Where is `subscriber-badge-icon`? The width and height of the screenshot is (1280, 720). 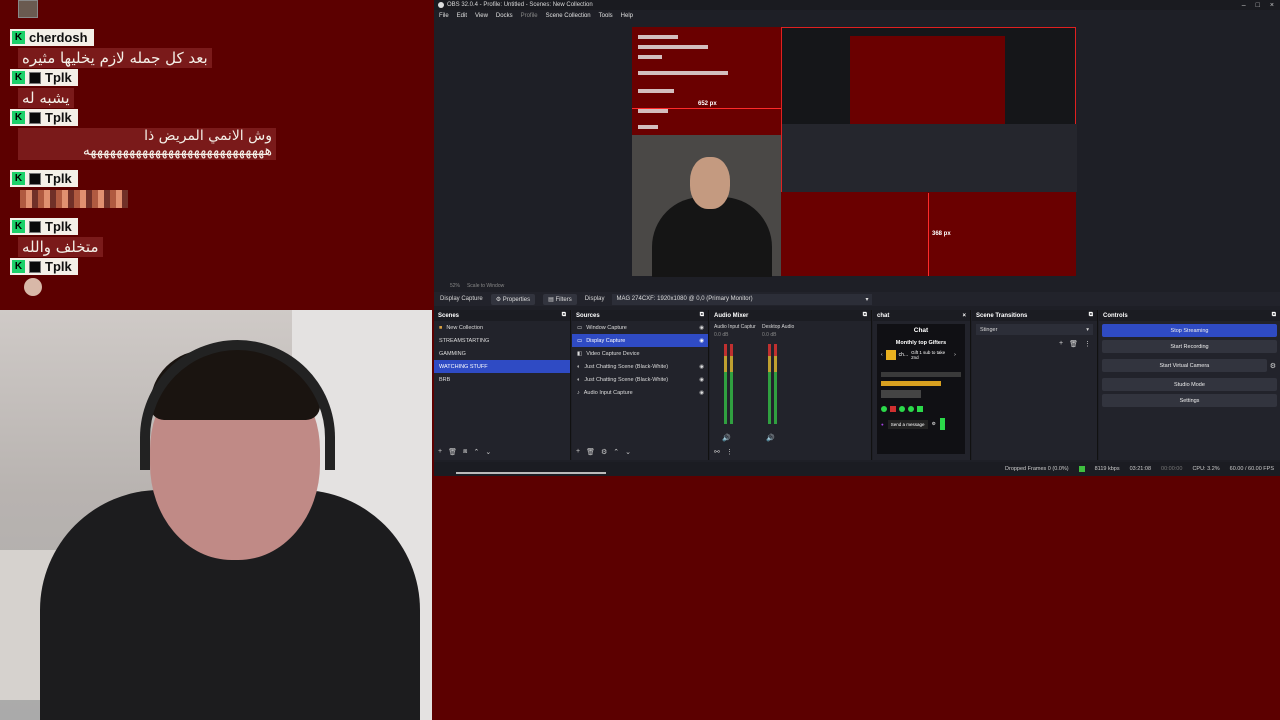 subscriber-badge-icon is located at coordinates (35, 77).